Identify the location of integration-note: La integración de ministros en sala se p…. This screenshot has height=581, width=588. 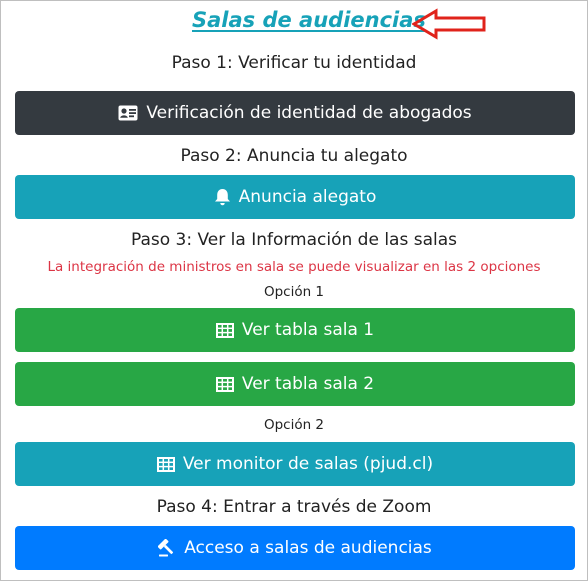
(294, 267).